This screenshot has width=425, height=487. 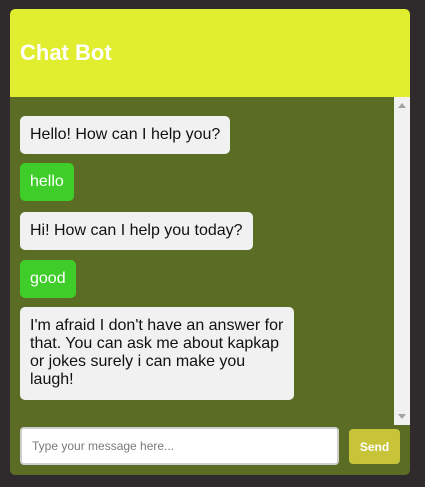 What do you see at coordinates (402, 416) in the screenshot?
I see `scroll-down-arrow-icon` at bounding box center [402, 416].